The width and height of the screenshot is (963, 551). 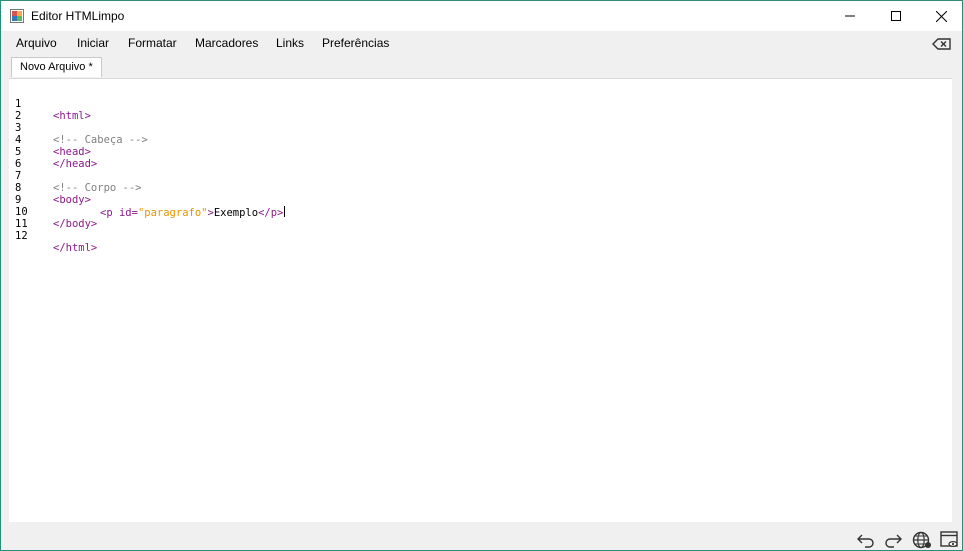 What do you see at coordinates (481, 536) in the screenshot?
I see `bottom-toolbar` at bounding box center [481, 536].